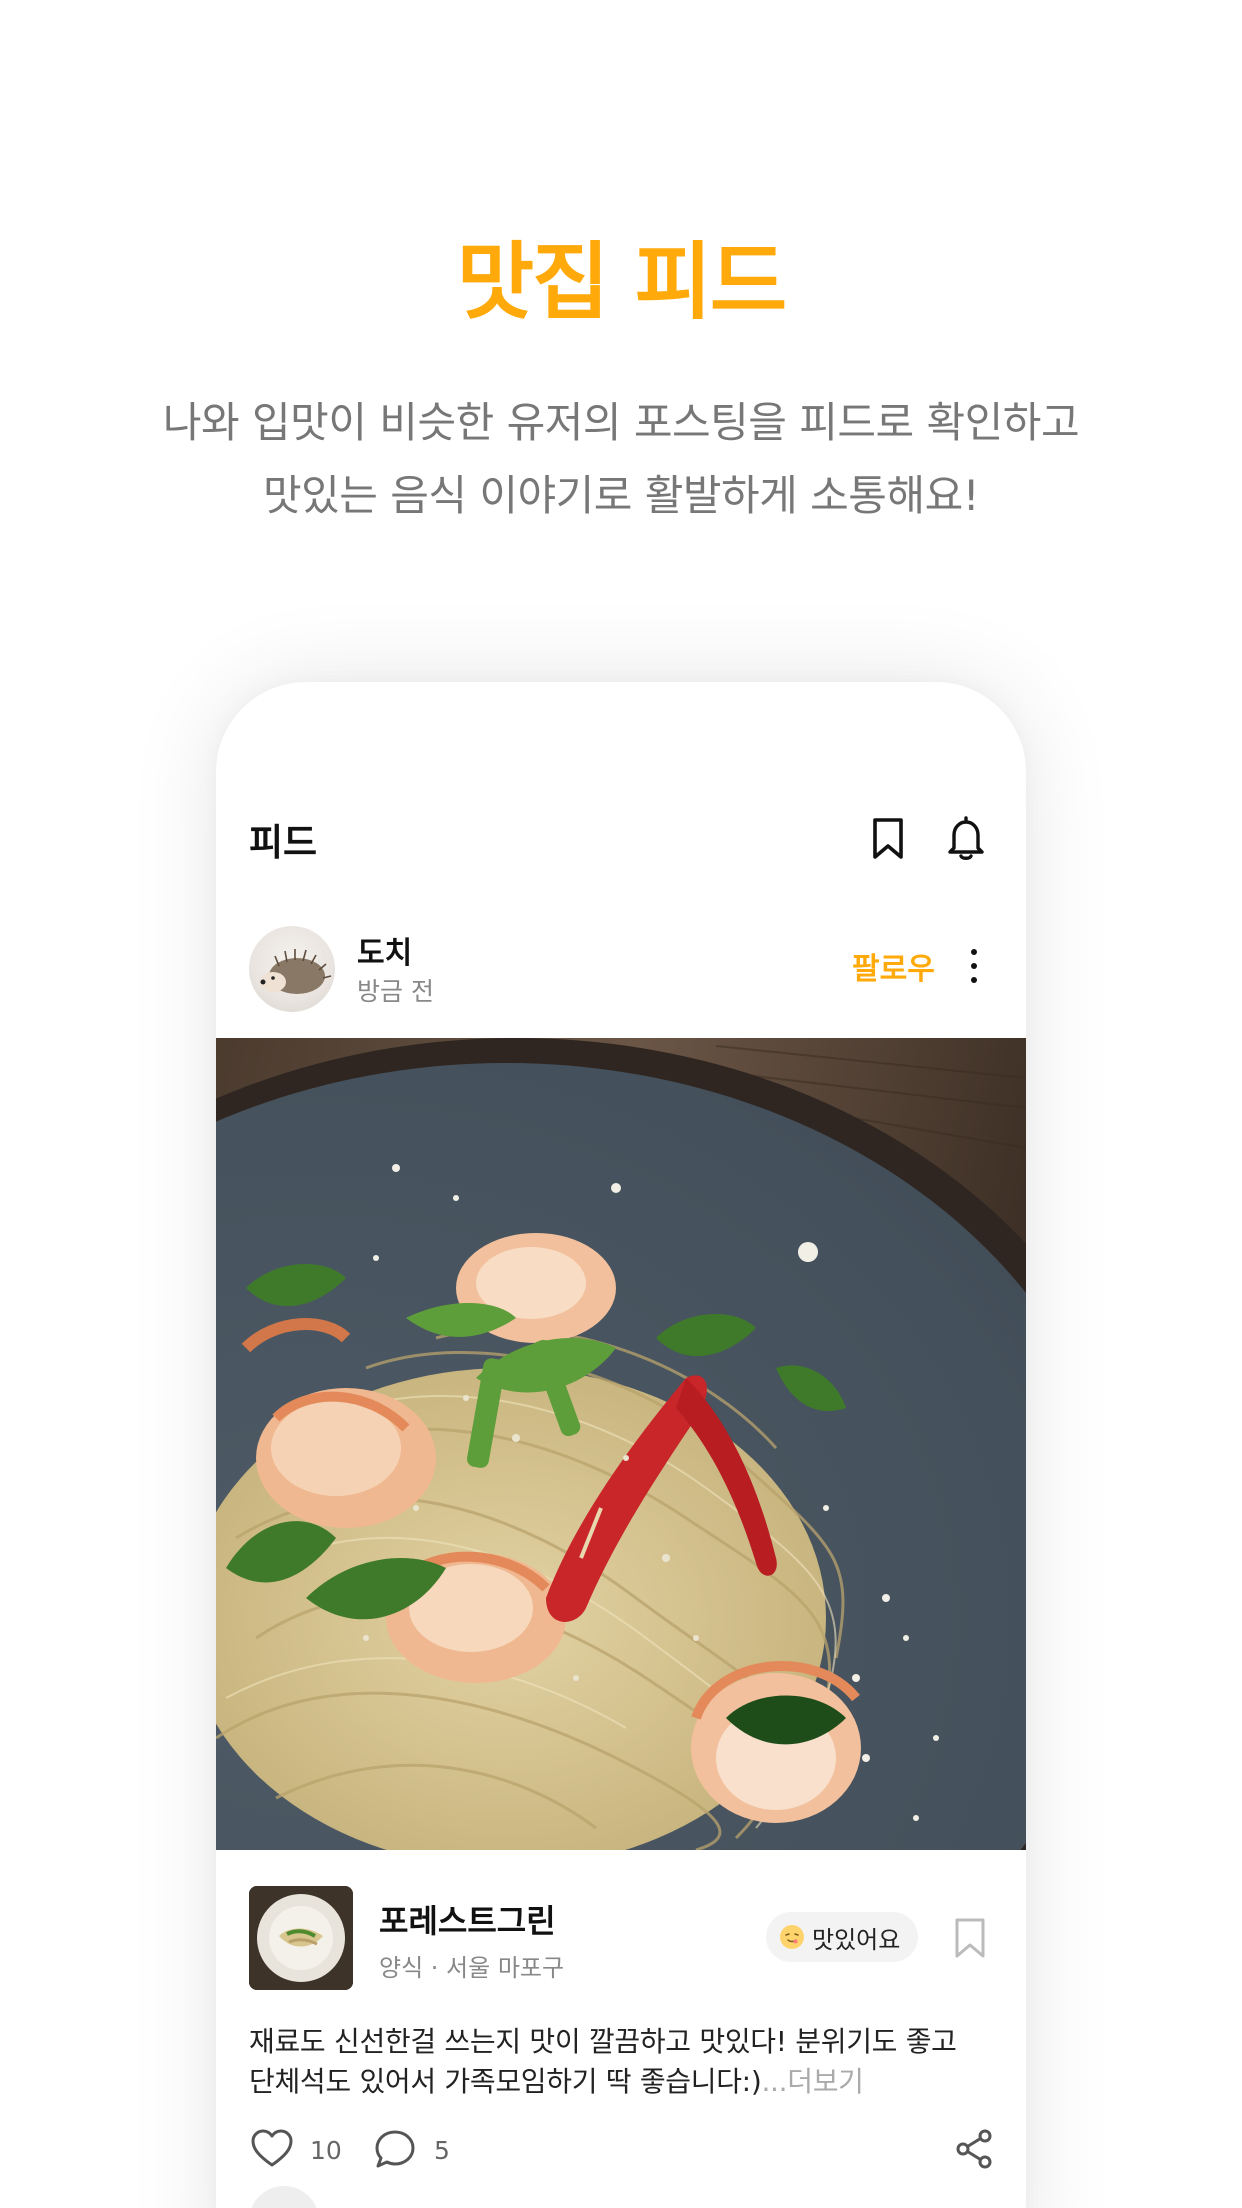  Describe the element at coordinates (384, 950) in the screenshot. I see `username: 도치` at that location.